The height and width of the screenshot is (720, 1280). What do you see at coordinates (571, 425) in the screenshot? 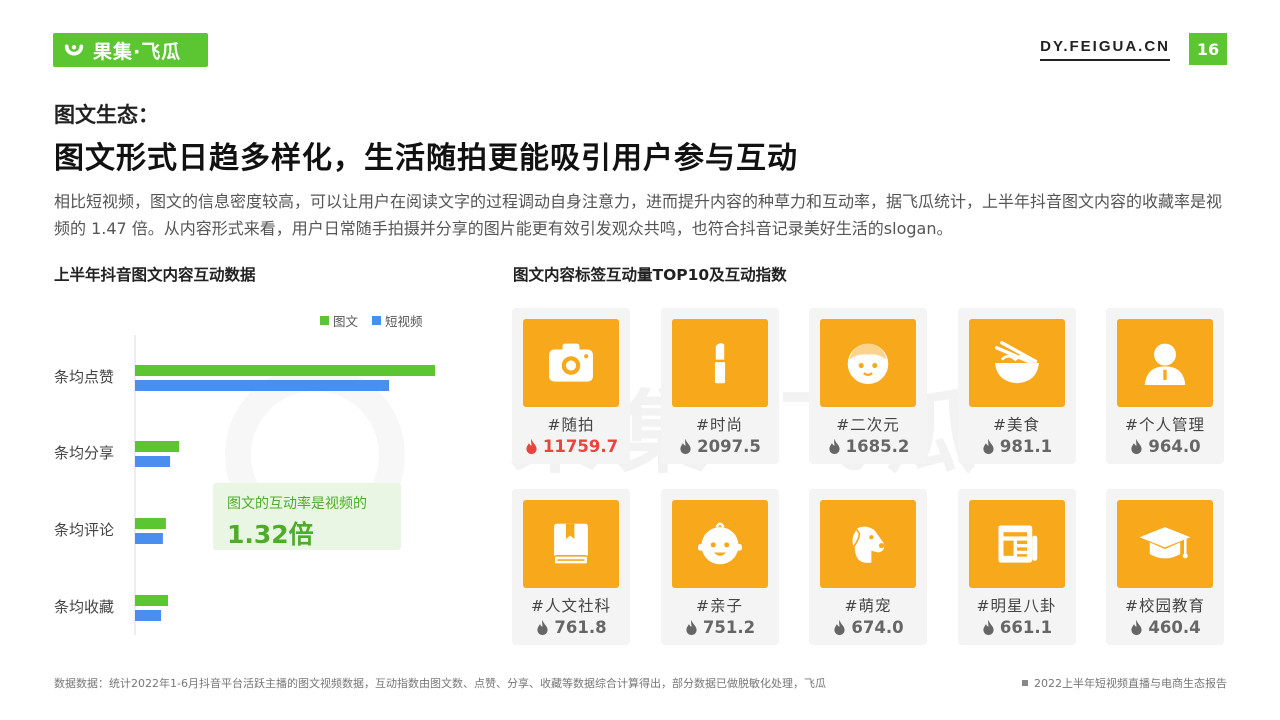
I see `tag-name: #随拍` at bounding box center [571, 425].